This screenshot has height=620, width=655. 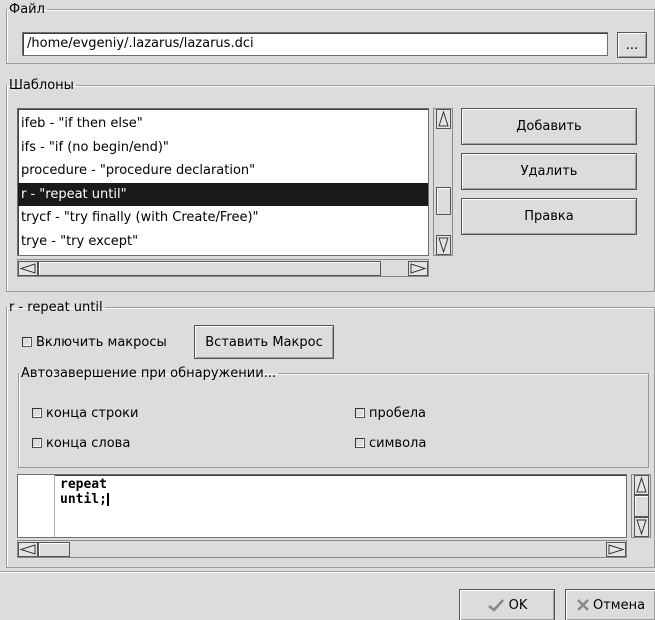 I want to click on editor-hscrollbar, so click(x=322, y=549).